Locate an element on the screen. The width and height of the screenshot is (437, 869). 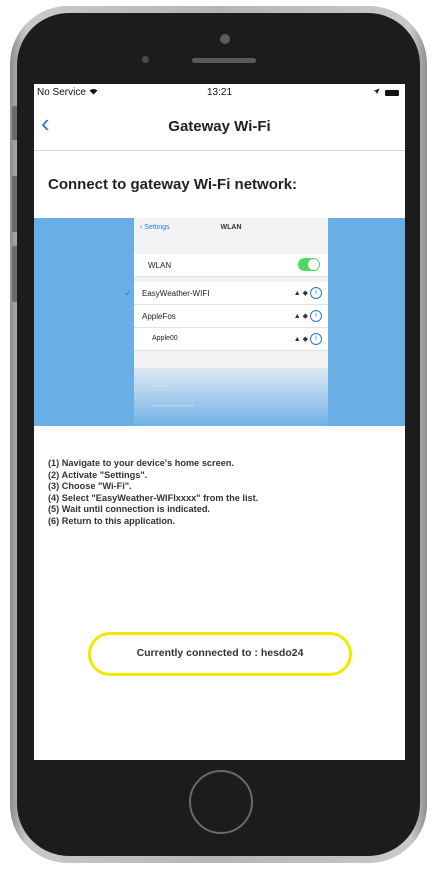
illustration-wlan-row: WLAN is located at coordinates (231, 265).